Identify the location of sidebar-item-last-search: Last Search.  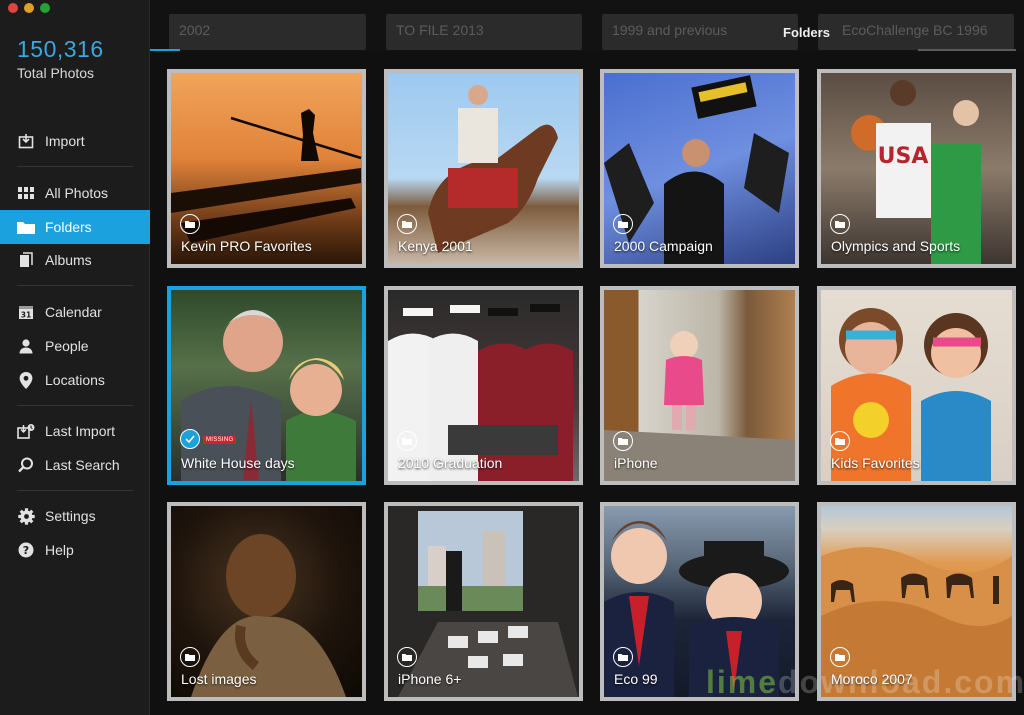
(75, 465).